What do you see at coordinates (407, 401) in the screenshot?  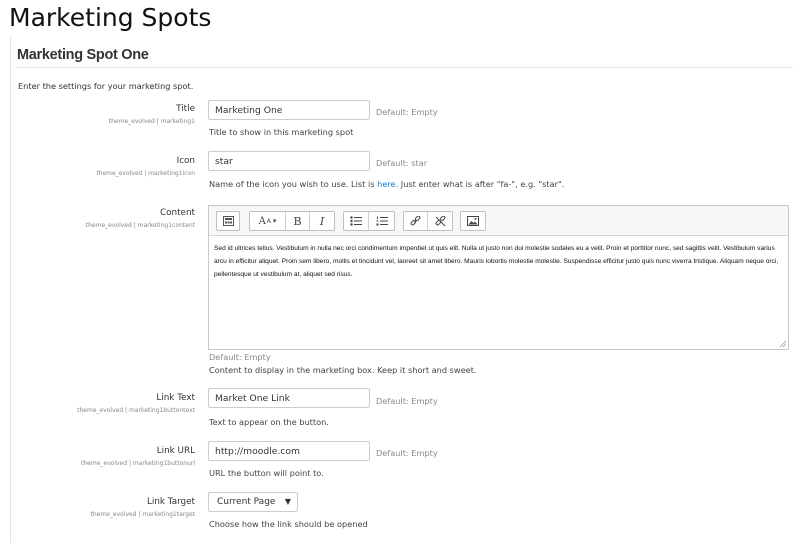 I see `link-text-default: Default: Empty` at bounding box center [407, 401].